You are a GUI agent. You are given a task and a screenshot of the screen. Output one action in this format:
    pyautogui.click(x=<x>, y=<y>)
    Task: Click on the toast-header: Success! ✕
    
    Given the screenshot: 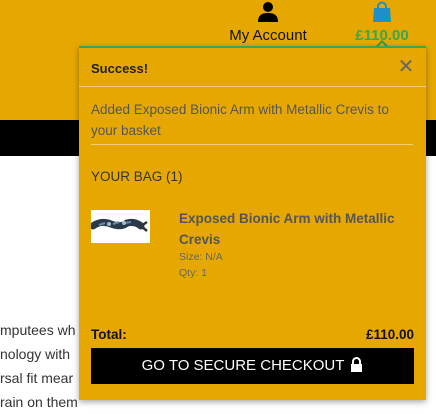 What is the action you would take?
    pyautogui.click(x=252, y=67)
    